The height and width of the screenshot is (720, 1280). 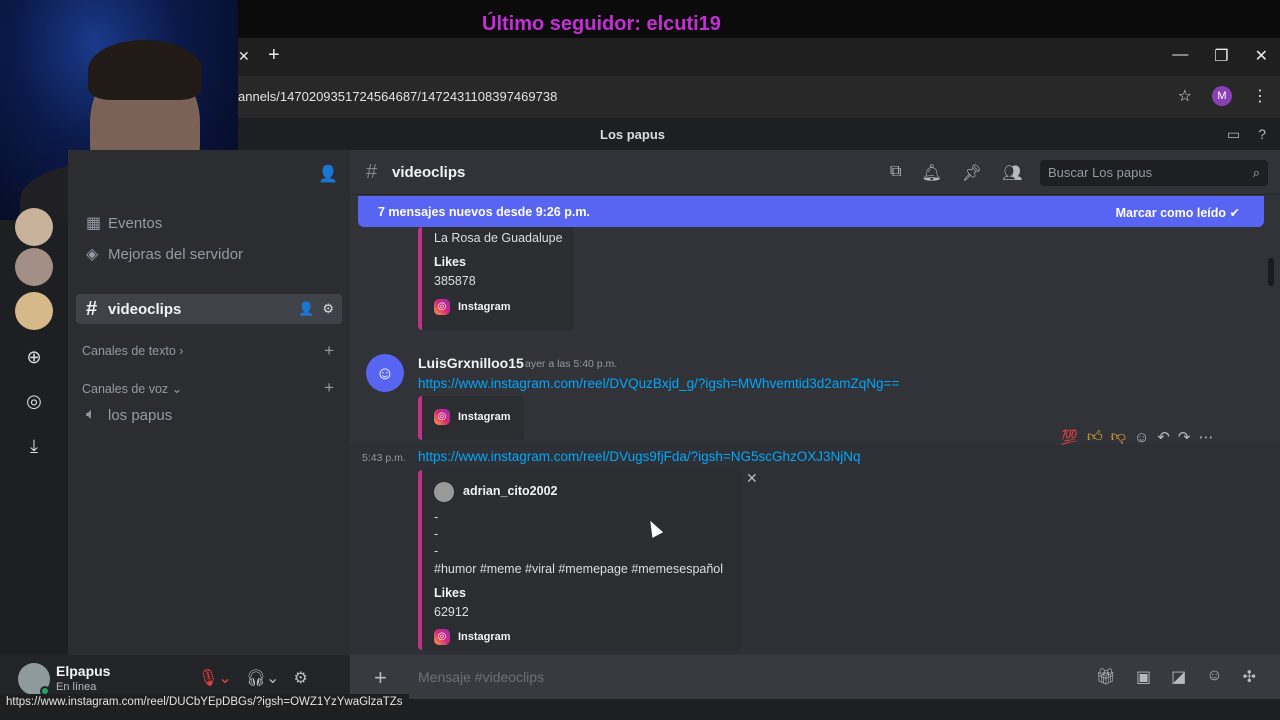 I want to click on remove-embed-close-icon: ✕, so click(x=752, y=478).